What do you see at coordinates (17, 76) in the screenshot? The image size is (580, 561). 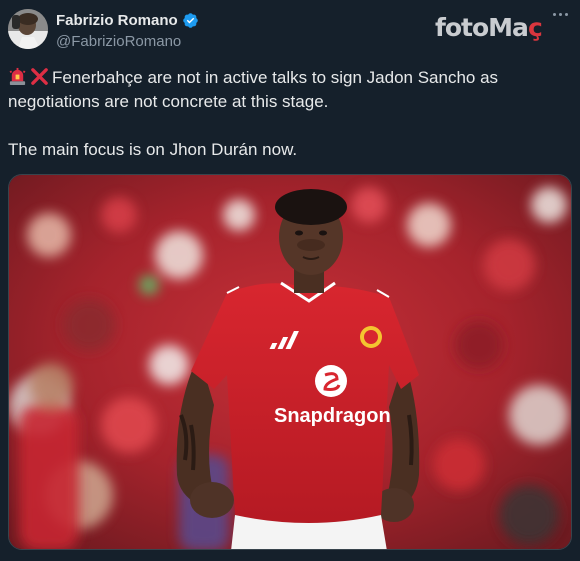 I see `siren-icon` at bounding box center [17, 76].